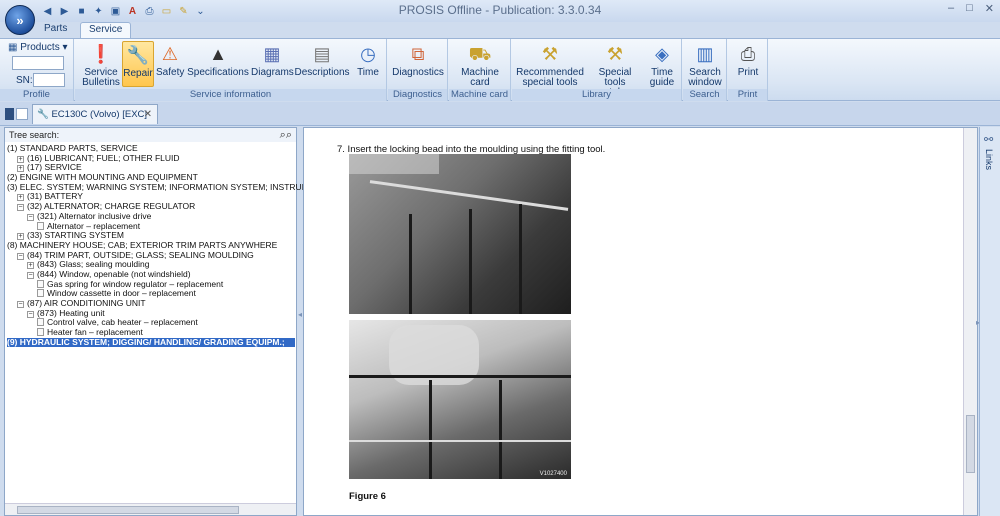  I want to click on minimize-button: –, so click(951, 8).